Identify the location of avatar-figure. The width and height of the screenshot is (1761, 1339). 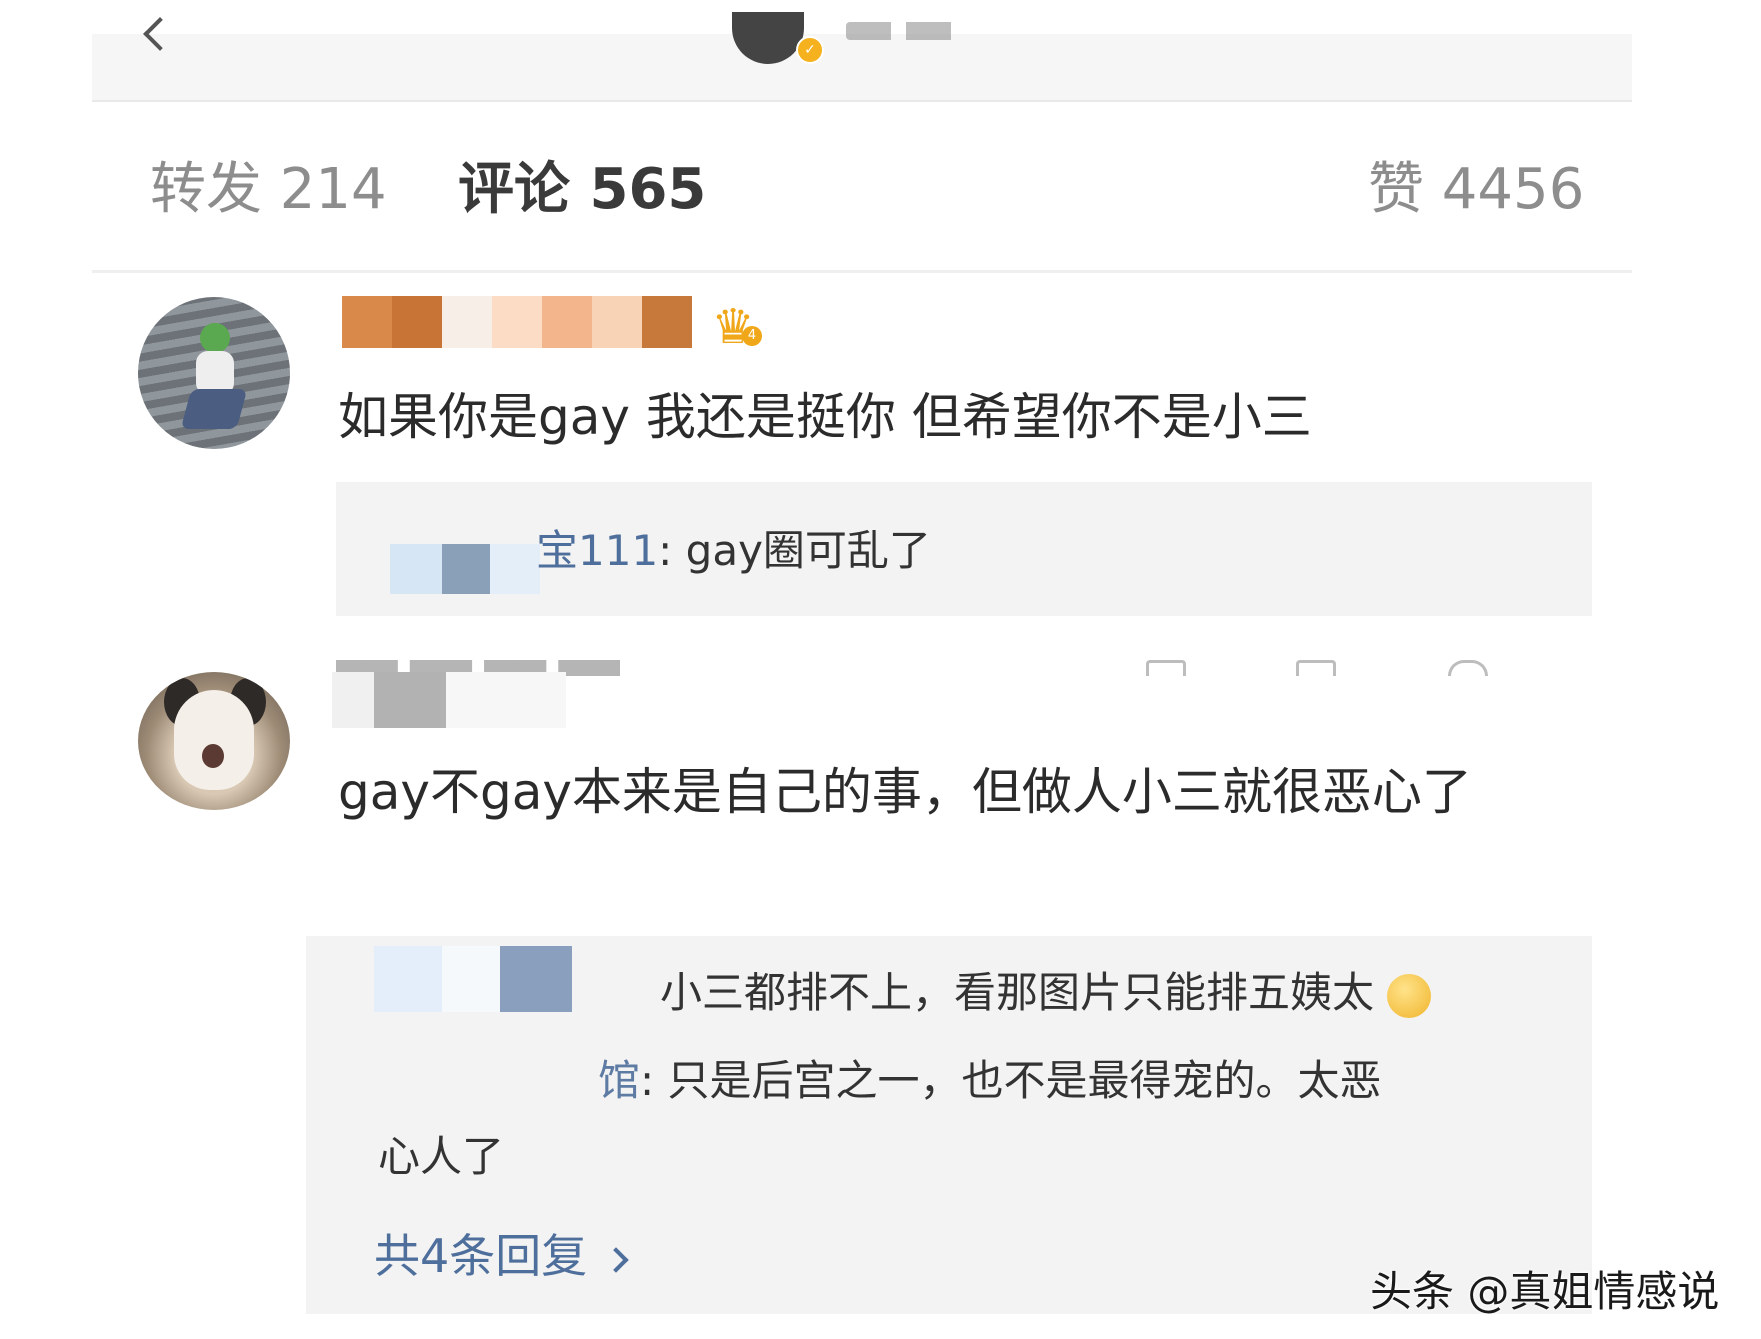
(215, 338).